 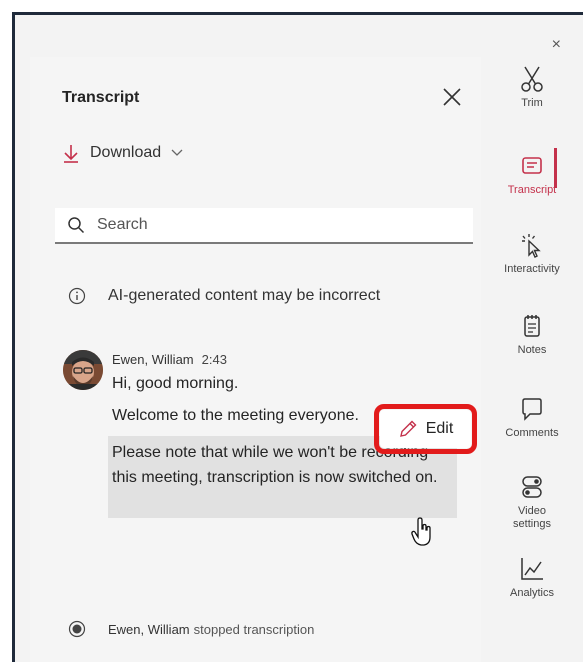 What do you see at coordinates (244, 295) in the screenshot?
I see `disclaimer-text: AI-generated content may be incorrect` at bounding box center [244, 295].